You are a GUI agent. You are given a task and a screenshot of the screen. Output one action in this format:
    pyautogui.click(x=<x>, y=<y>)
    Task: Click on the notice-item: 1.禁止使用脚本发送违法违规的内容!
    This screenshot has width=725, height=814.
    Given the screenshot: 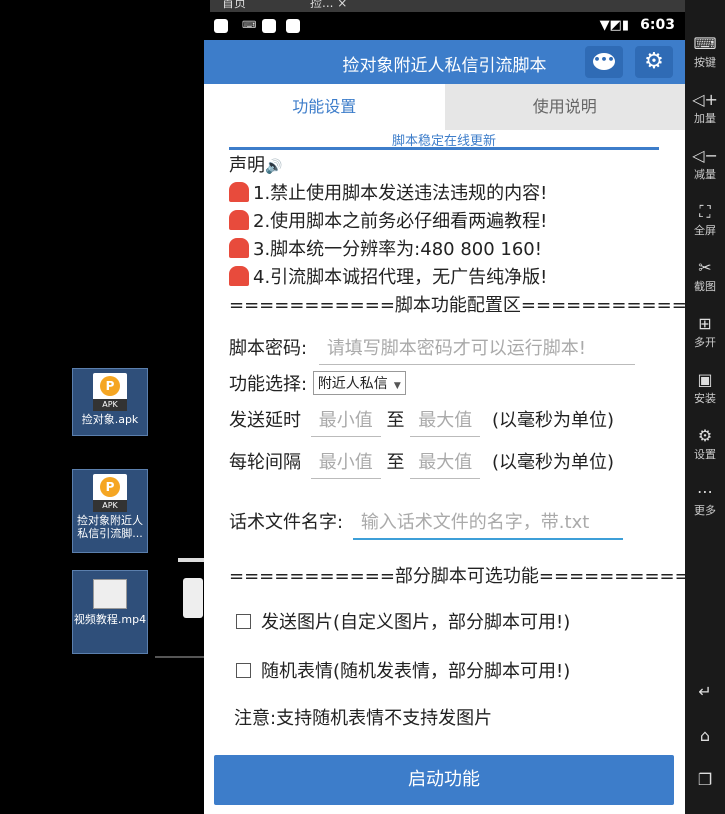 What is the action you would take?
    pyautogui.click(x=400, y=193)
    